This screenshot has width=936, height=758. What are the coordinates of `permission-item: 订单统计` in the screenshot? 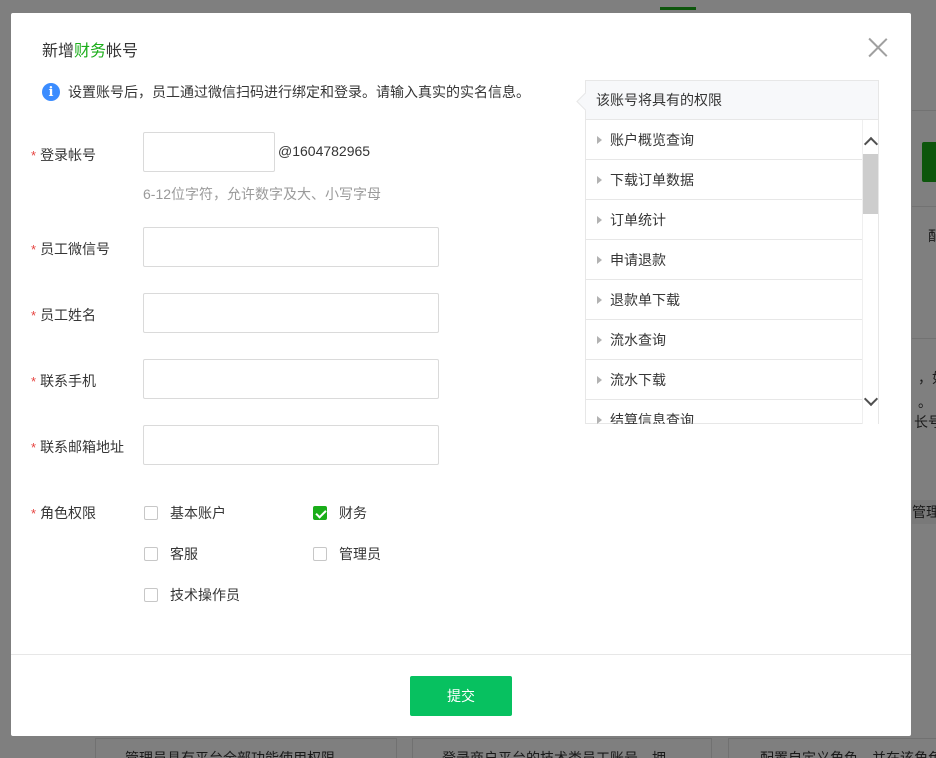 It's located at (724, 220).